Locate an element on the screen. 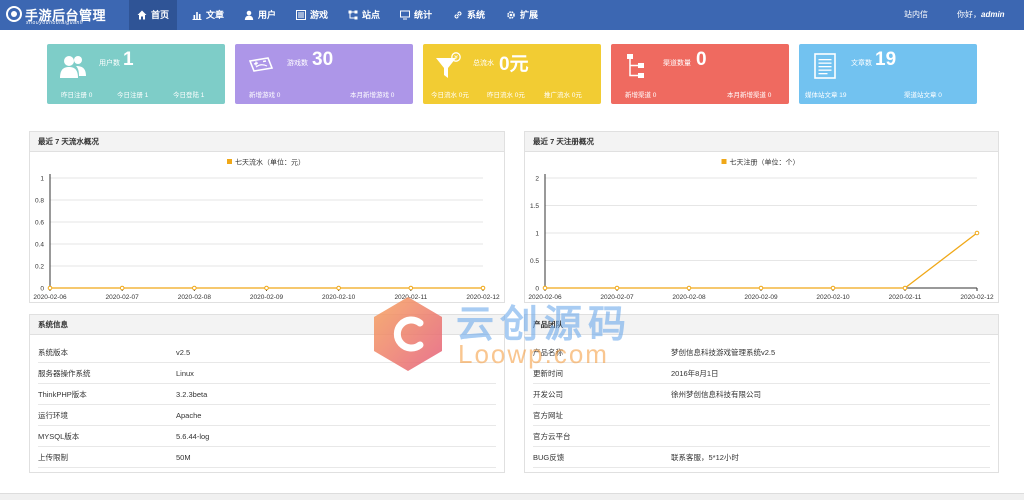  nav-label: 游戏 is located at coordinates (319, 15).